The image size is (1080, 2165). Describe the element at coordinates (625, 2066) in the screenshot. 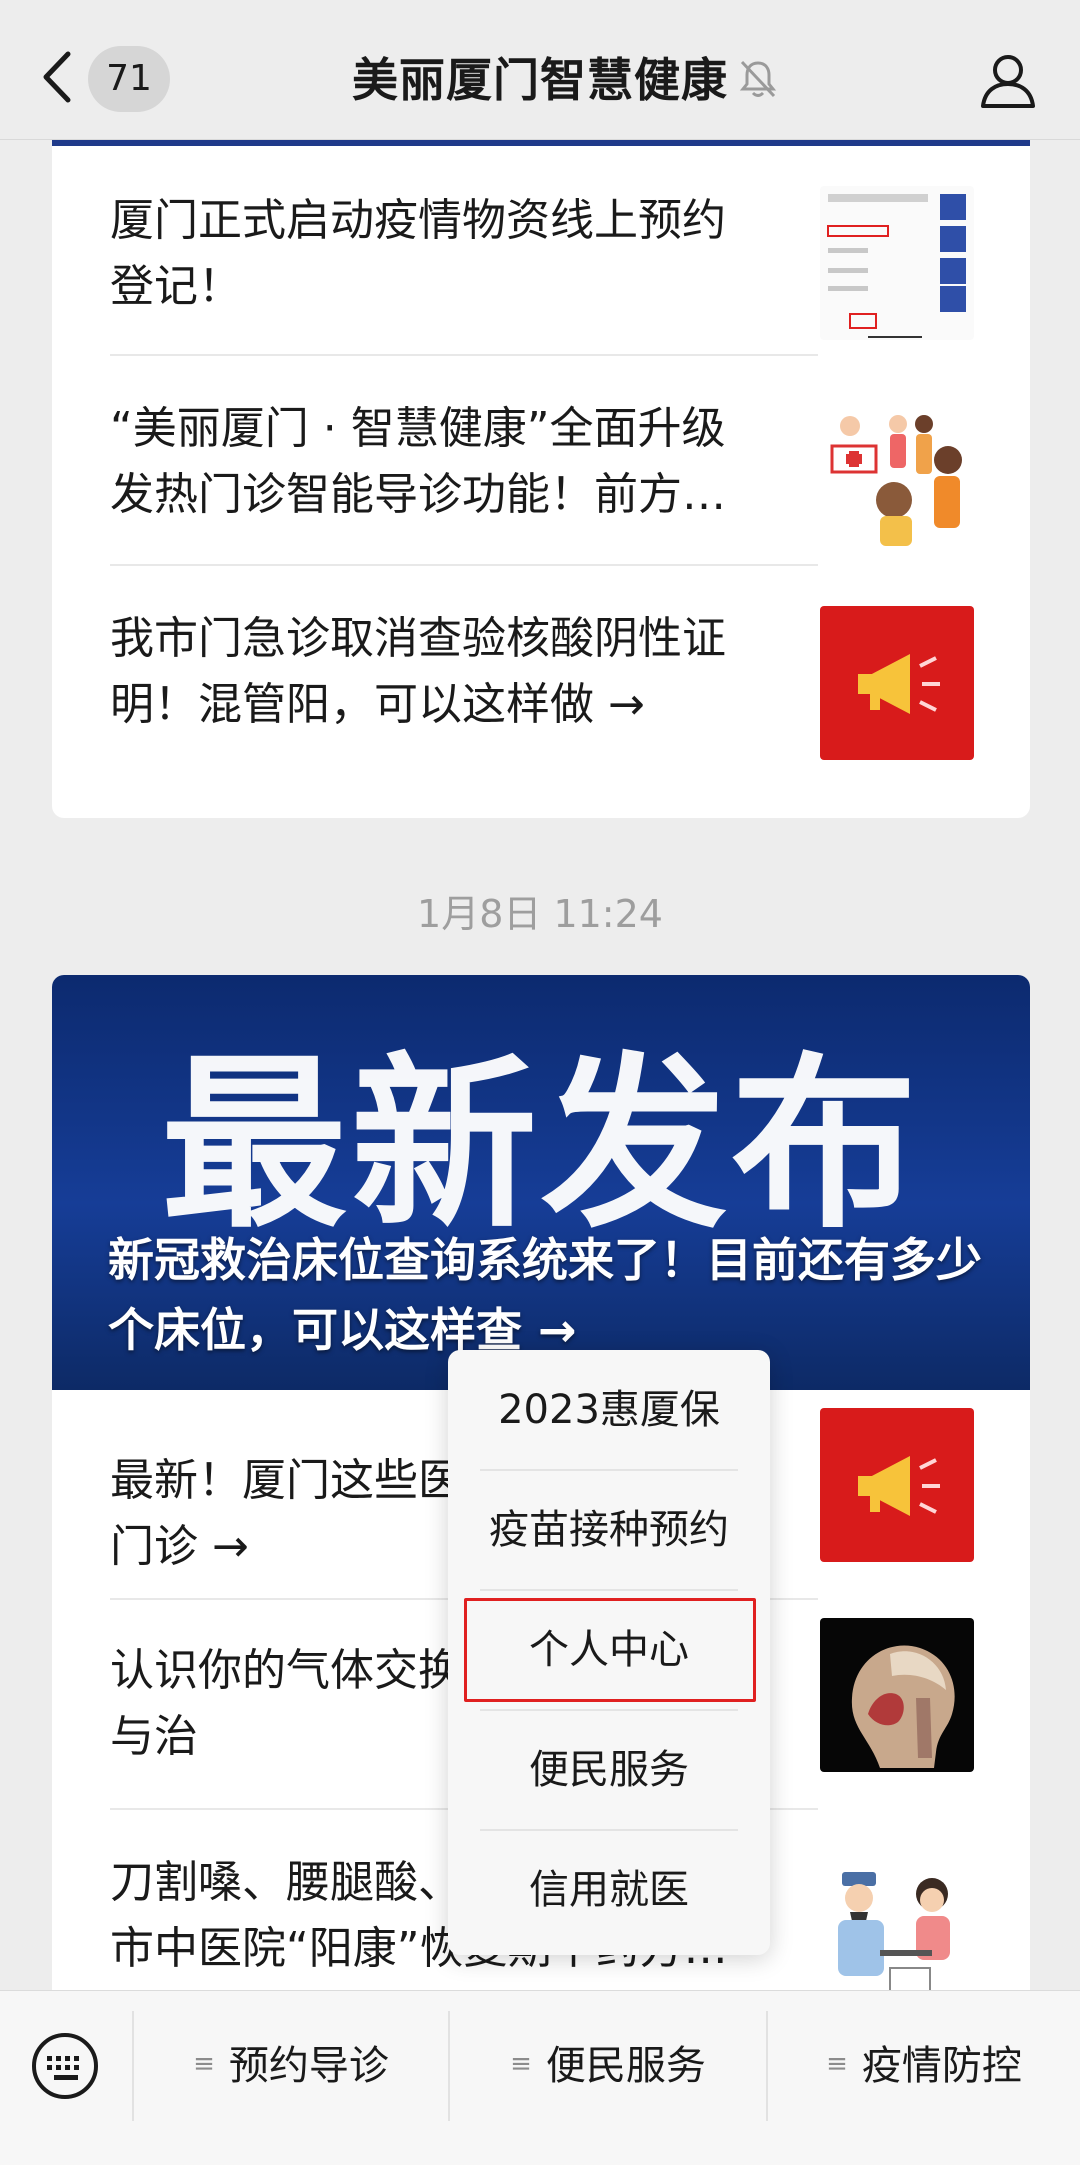

I see `menu-button-label: 便民服务` at that location.